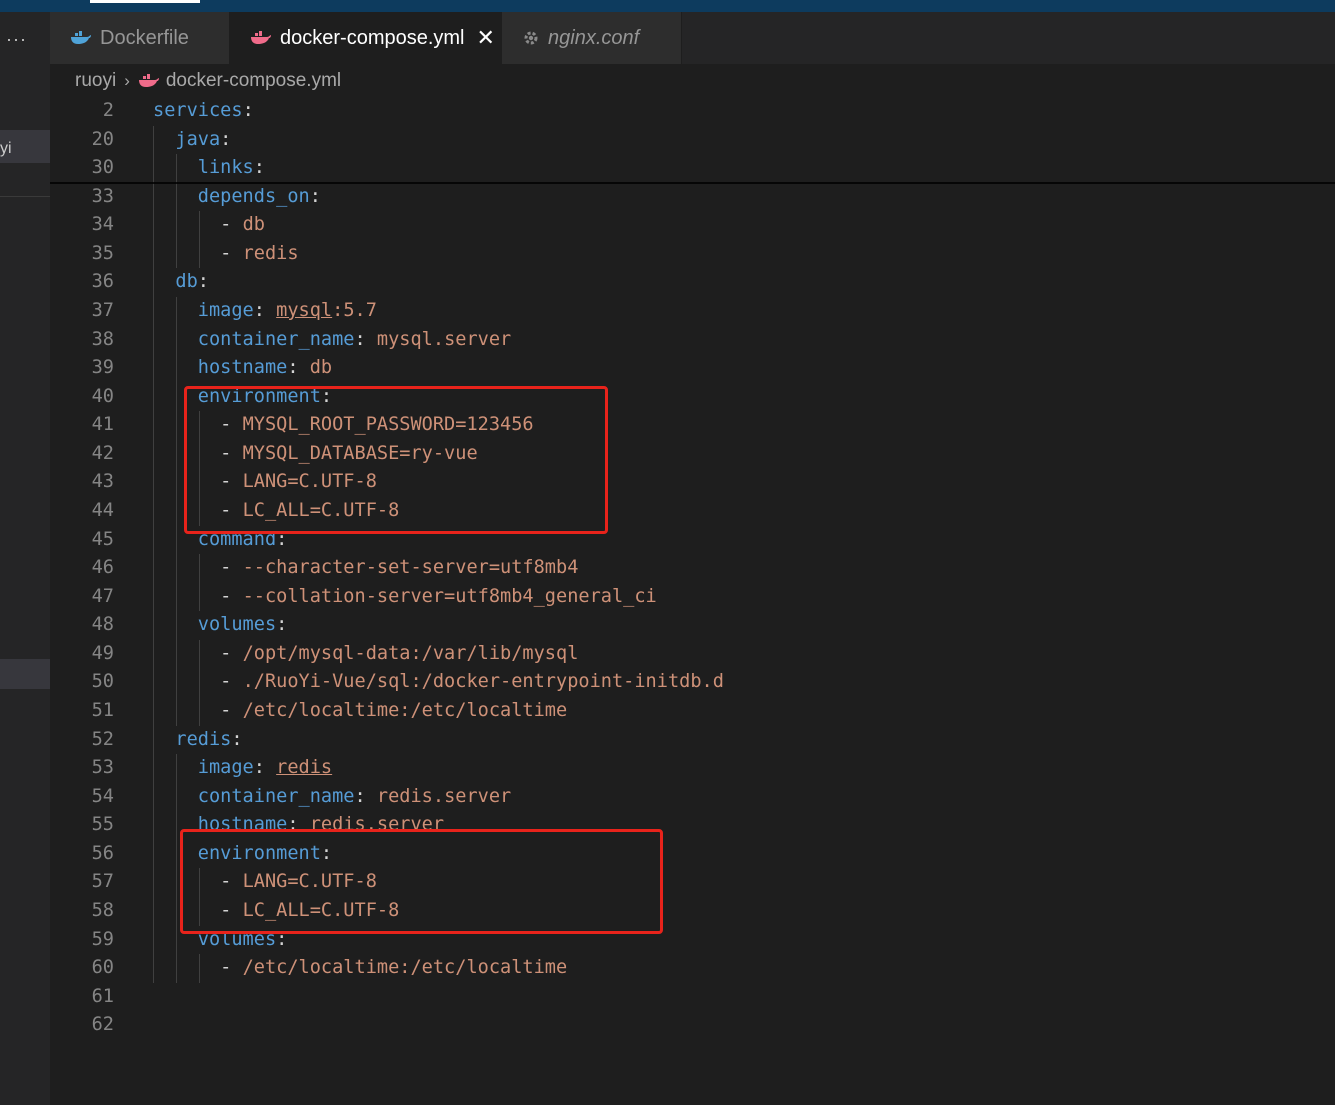 The image size is (1335, 1105). Describe the element at coordinates (667, 6) in the screenshot. I see `window-title-bar` at that location.